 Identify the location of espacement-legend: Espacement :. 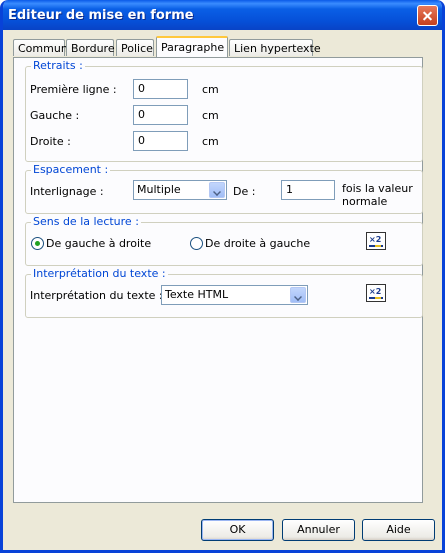
(71, 169).